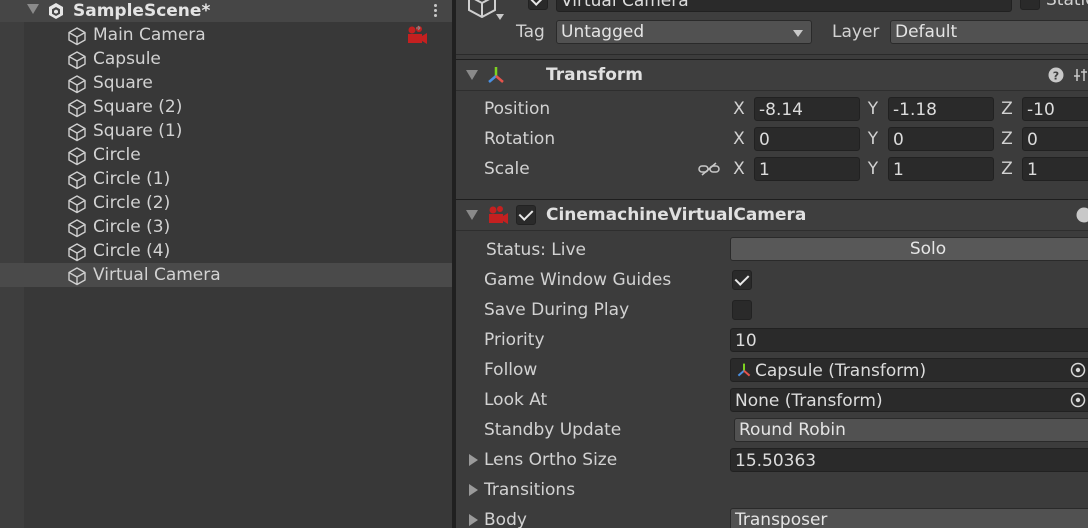 Image resolution: width=1088 pixels, height=528 pixels. I want to click on unity-logo-icon, so click(56, 11).